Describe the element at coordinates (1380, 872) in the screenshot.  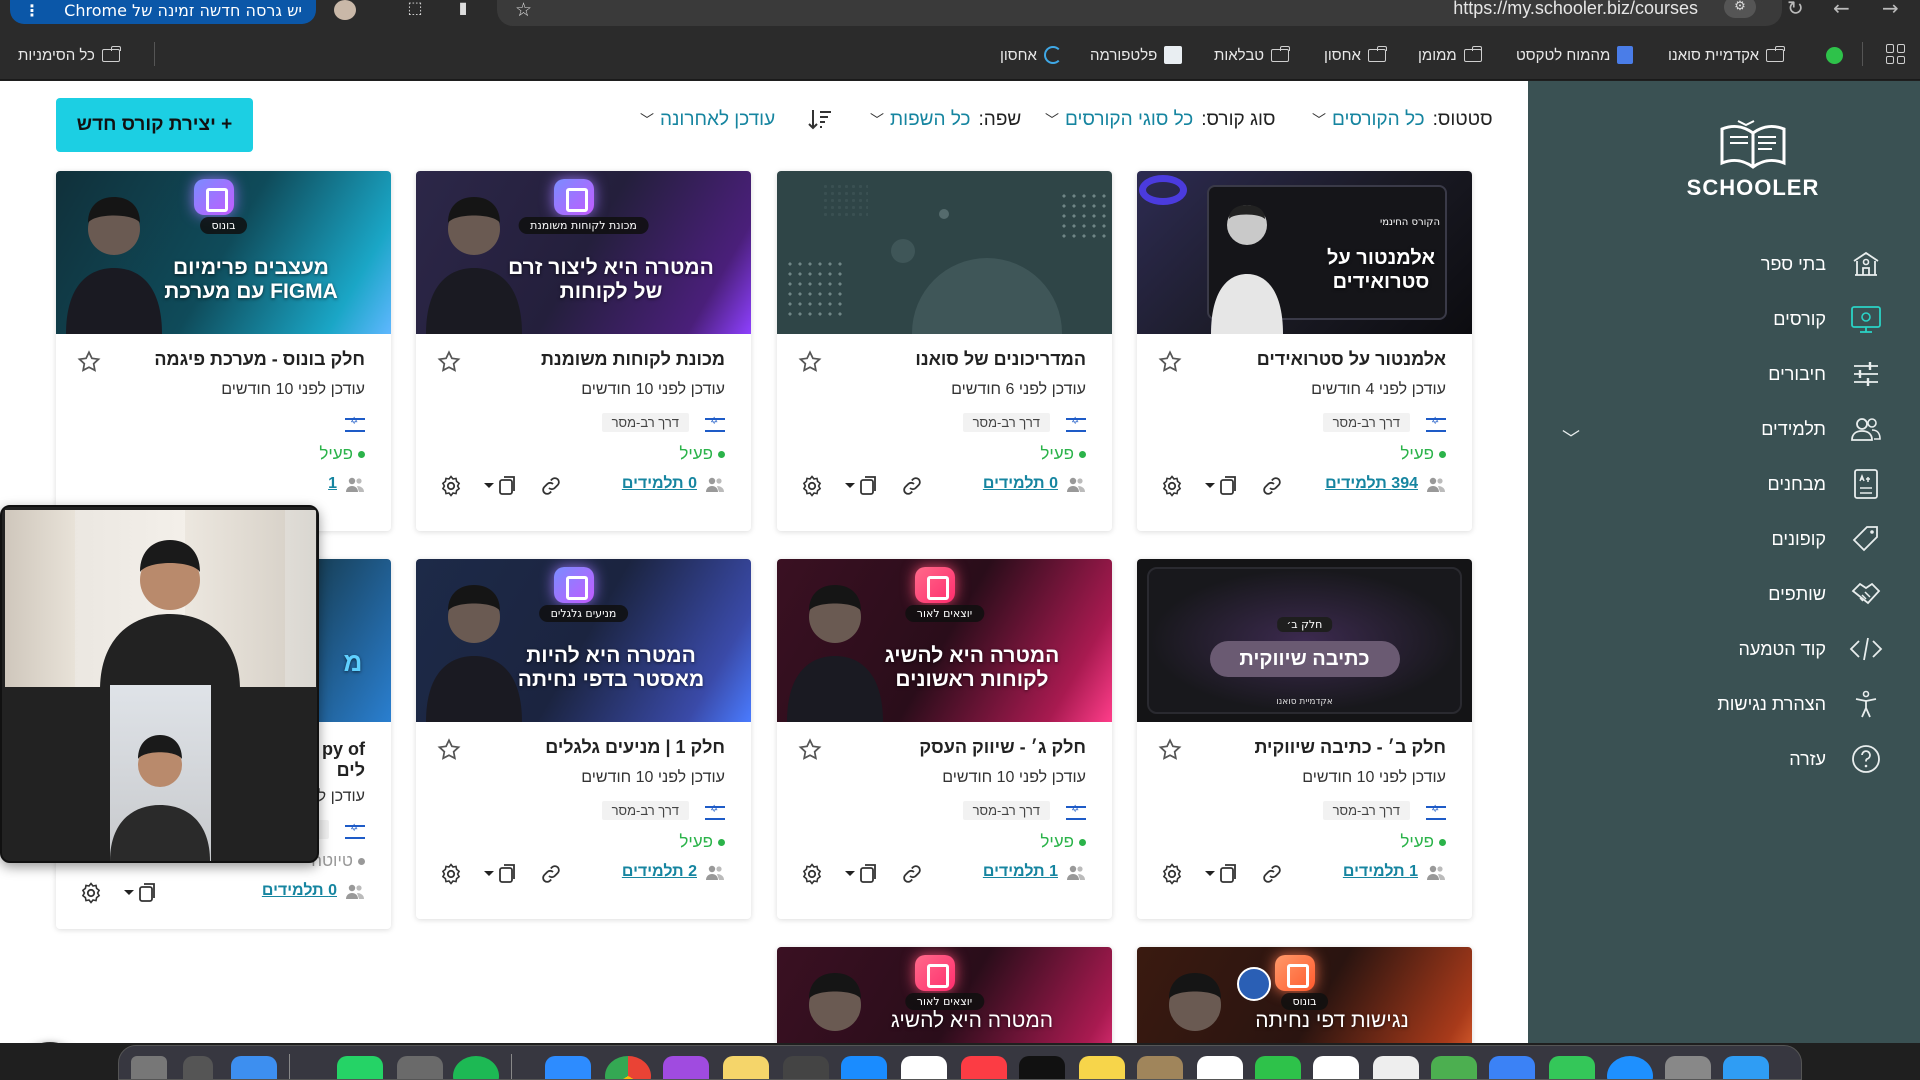
I see `students-link: 1 תלמידים` at that location.